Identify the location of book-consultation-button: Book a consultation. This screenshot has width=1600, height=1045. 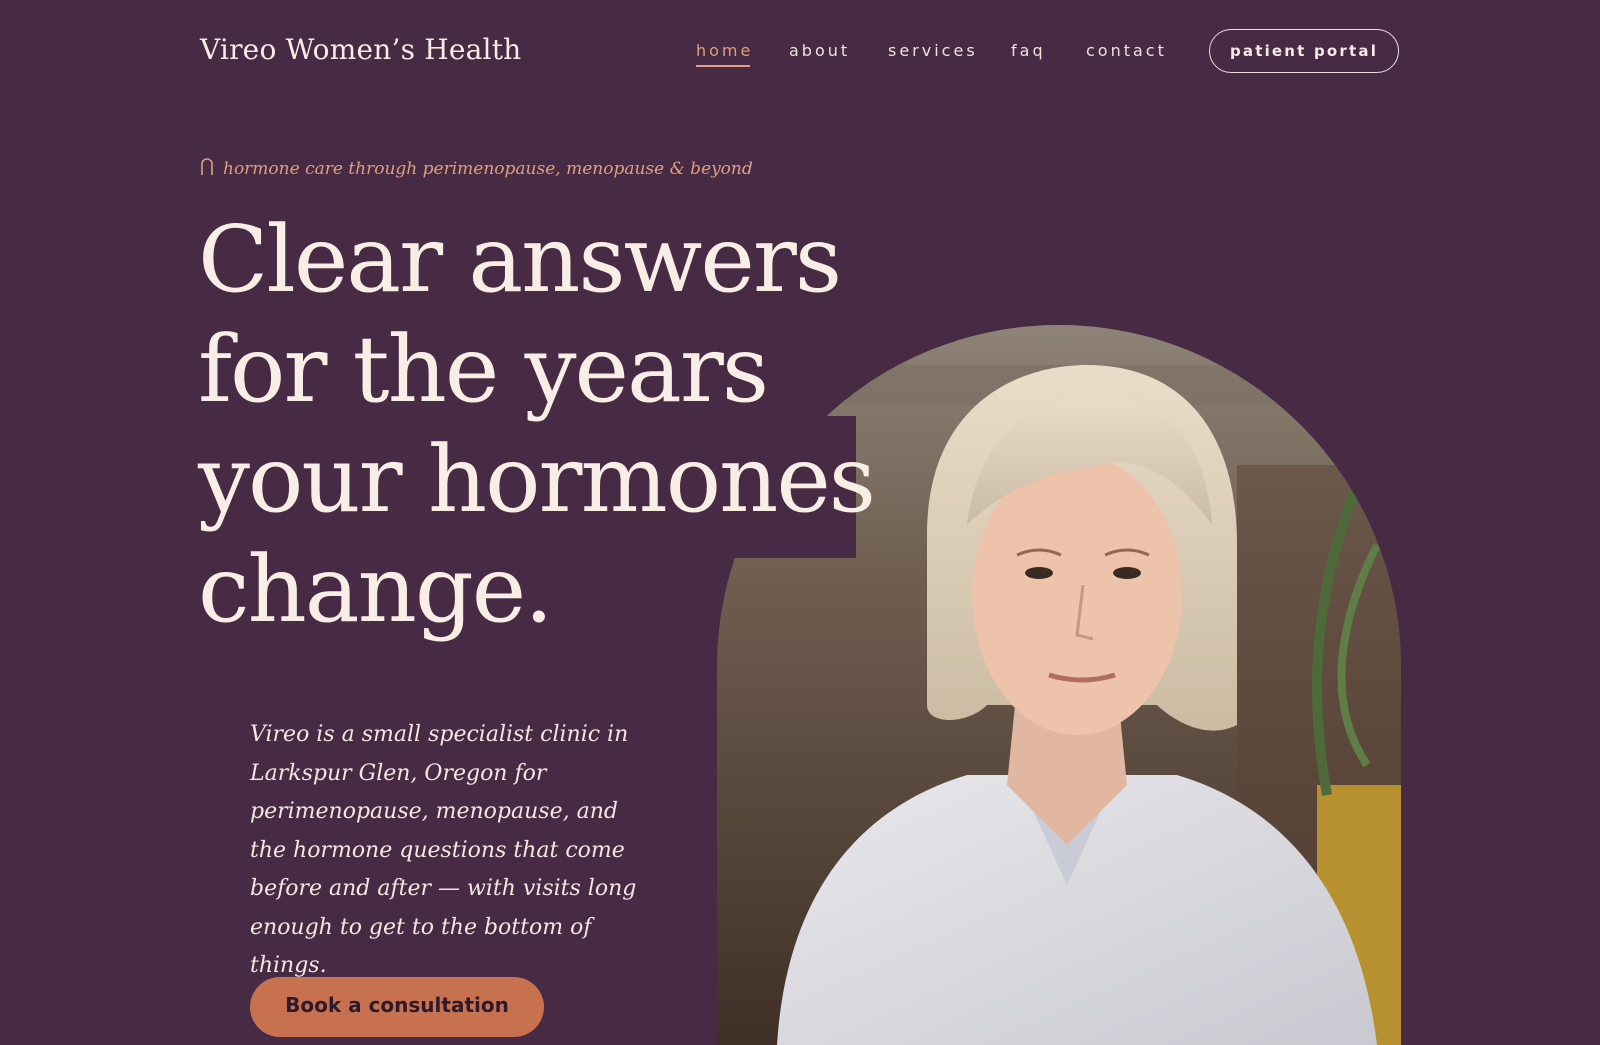
(397, 1007).